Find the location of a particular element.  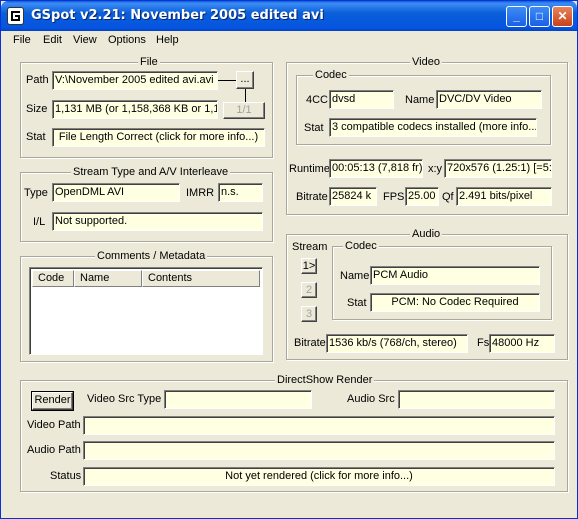

video-codec-group-label: Codec is located at coordinates (331, 75).